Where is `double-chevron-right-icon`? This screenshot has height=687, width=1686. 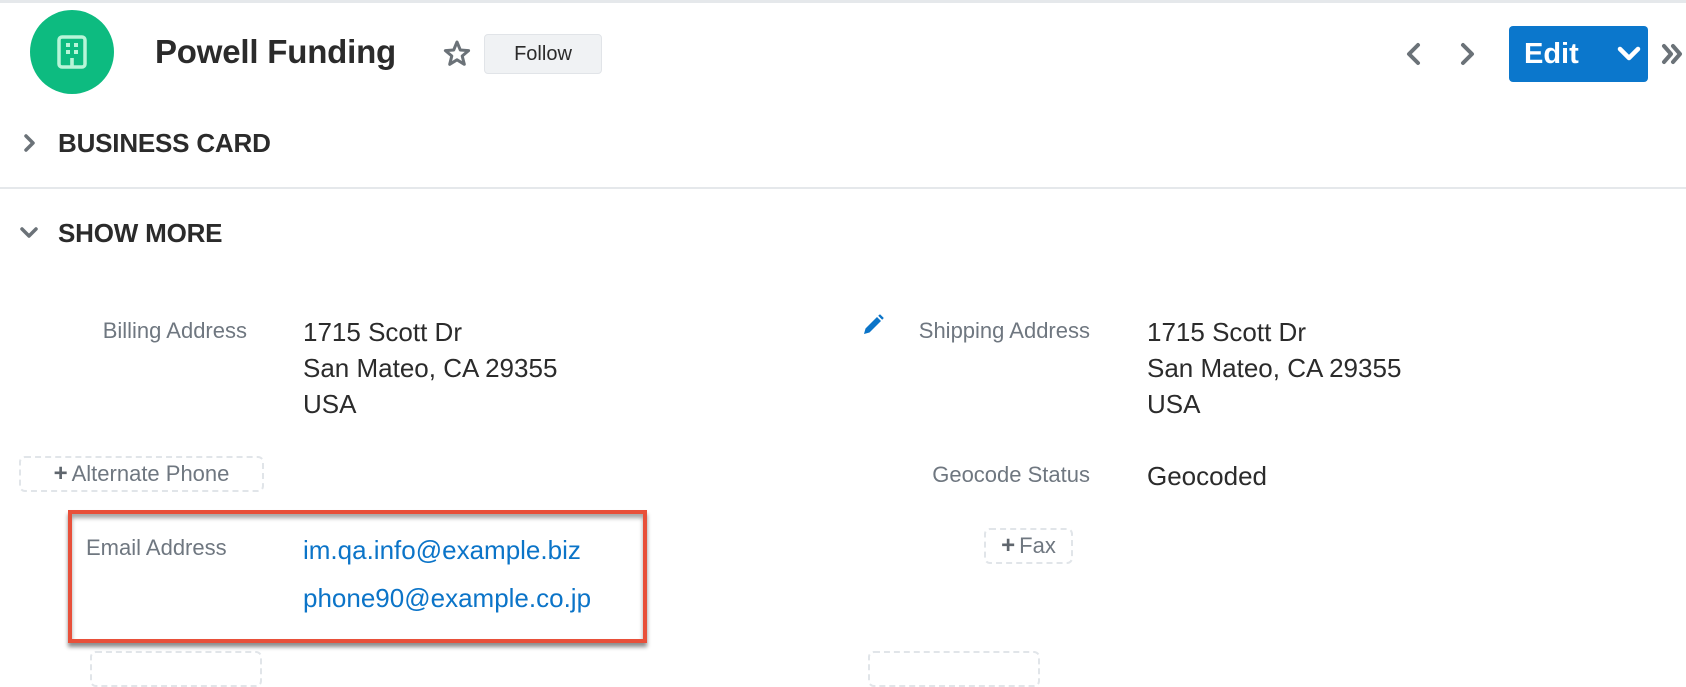 double-chevron-right-icon is located at coordinates (1672, 54).